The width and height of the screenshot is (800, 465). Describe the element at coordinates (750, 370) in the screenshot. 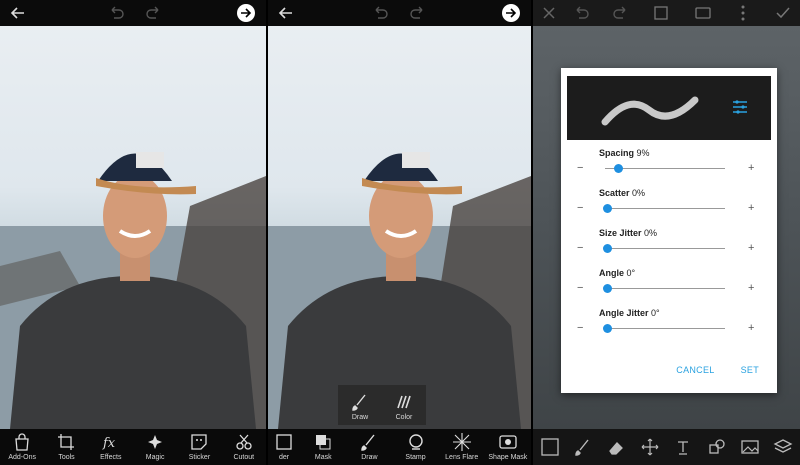

I see `set-button: SET` at that location.